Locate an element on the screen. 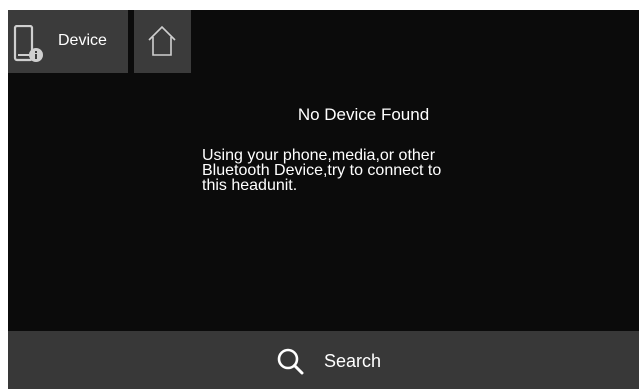  search-button: Search is located at coordinates (323, 360).